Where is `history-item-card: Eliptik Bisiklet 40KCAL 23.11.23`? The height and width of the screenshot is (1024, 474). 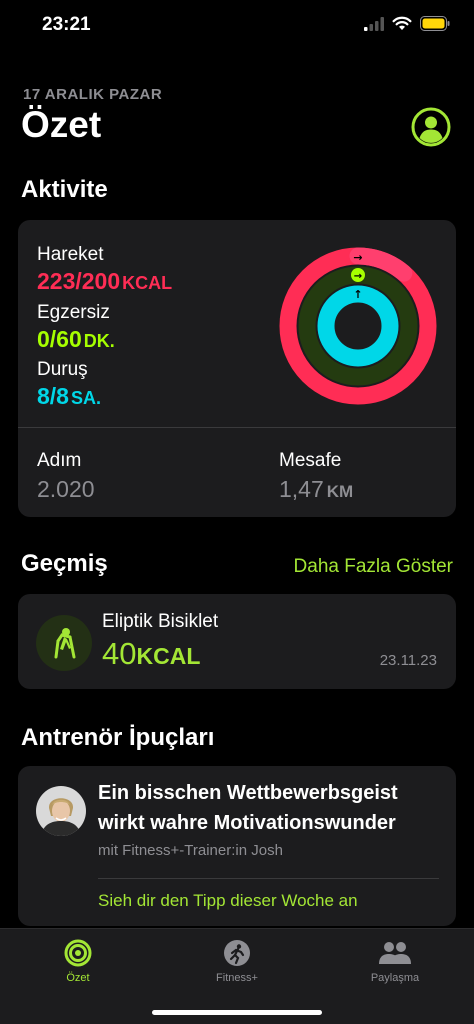
history-item-card: Eliptik Bisiklet 40KCAL 23.11.23 is located at coordinates (237, 641).